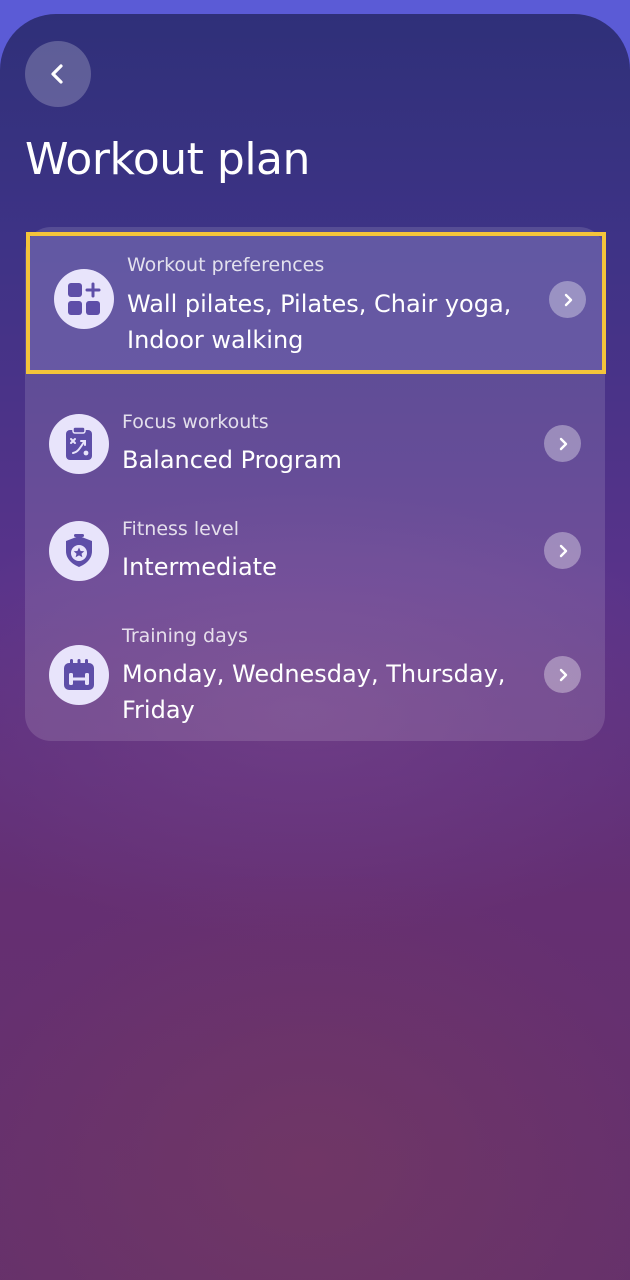  Describe the element at coordinates (181, 529) in the screenshot. I see `fitness-level-label: Fitness level` at that location.